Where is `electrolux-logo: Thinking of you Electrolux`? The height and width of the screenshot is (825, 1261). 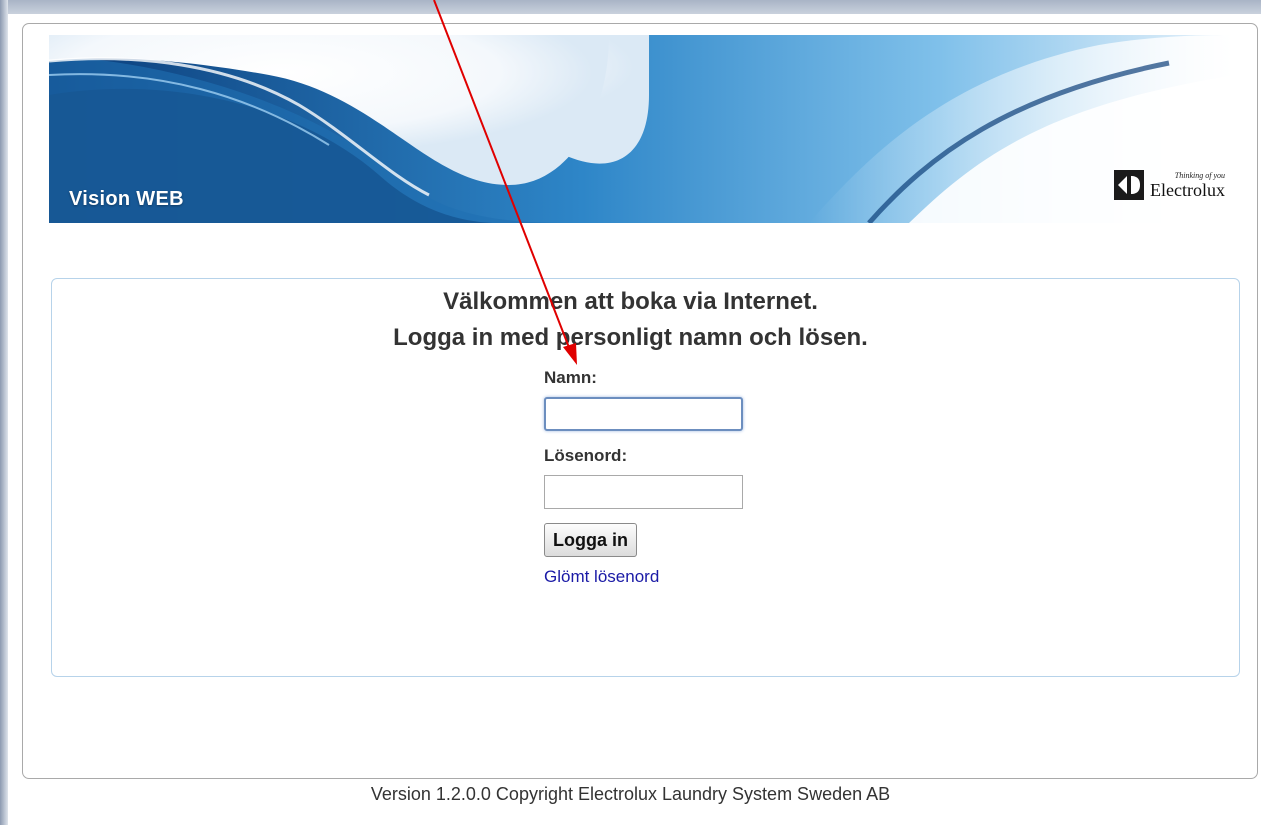
electrolux-logo: Thinking of you Electrolux is located at coordinates (1169, 185).